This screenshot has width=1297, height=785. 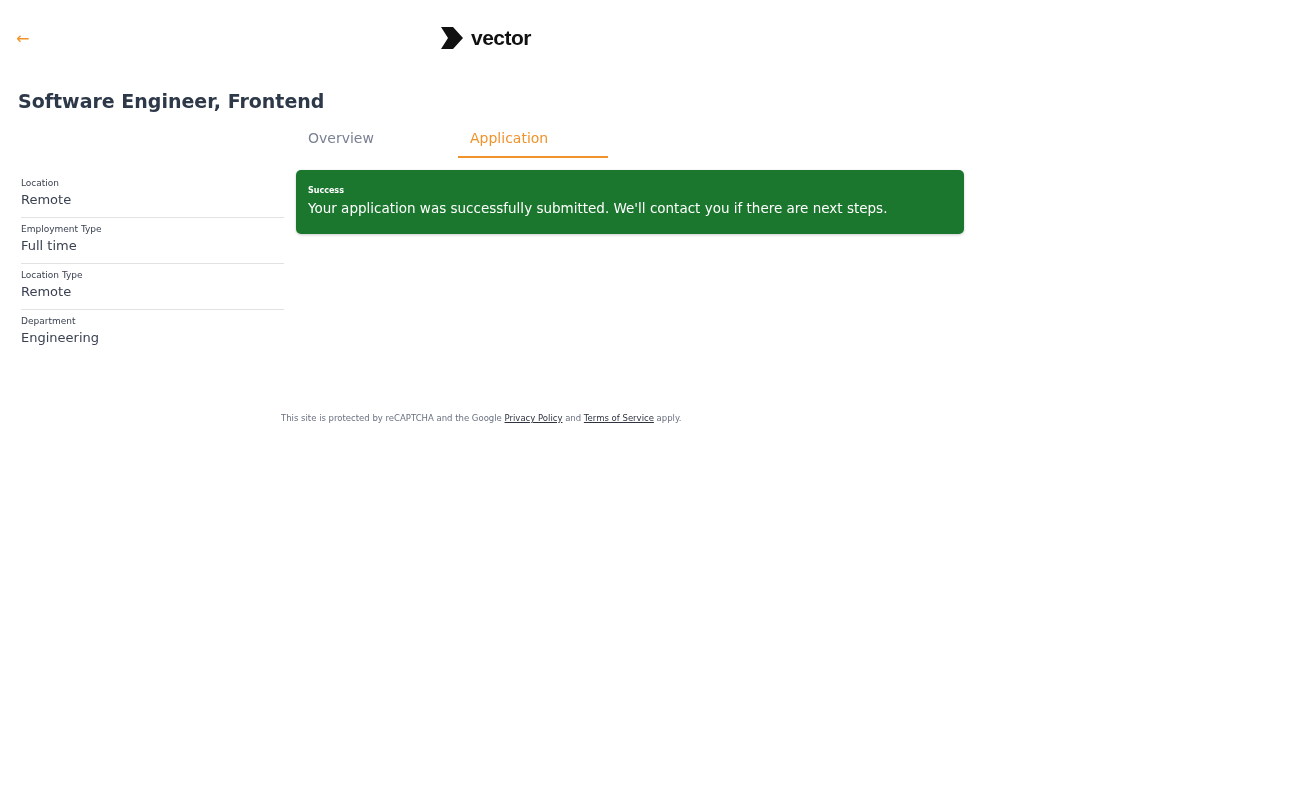 What do you see at coordinates (482, 418) in the screenshot?
I see `recaptcha-notice: This site is protected by reCAPTCHA and the Google Privacy Policy and Terms of Service apply.` at bounding box center [482, 418].